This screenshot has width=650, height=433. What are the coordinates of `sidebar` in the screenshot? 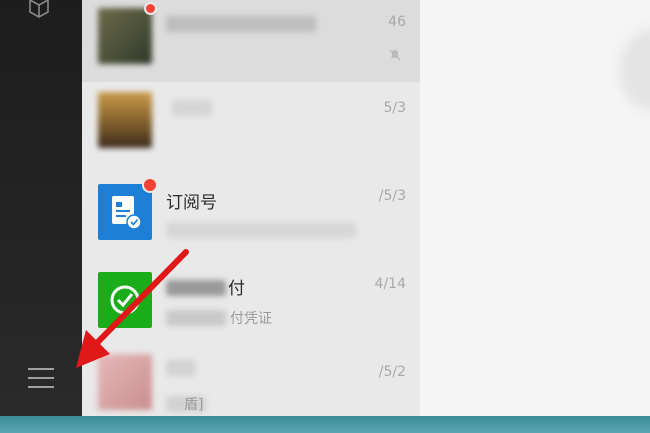 It's located at (41, 208).